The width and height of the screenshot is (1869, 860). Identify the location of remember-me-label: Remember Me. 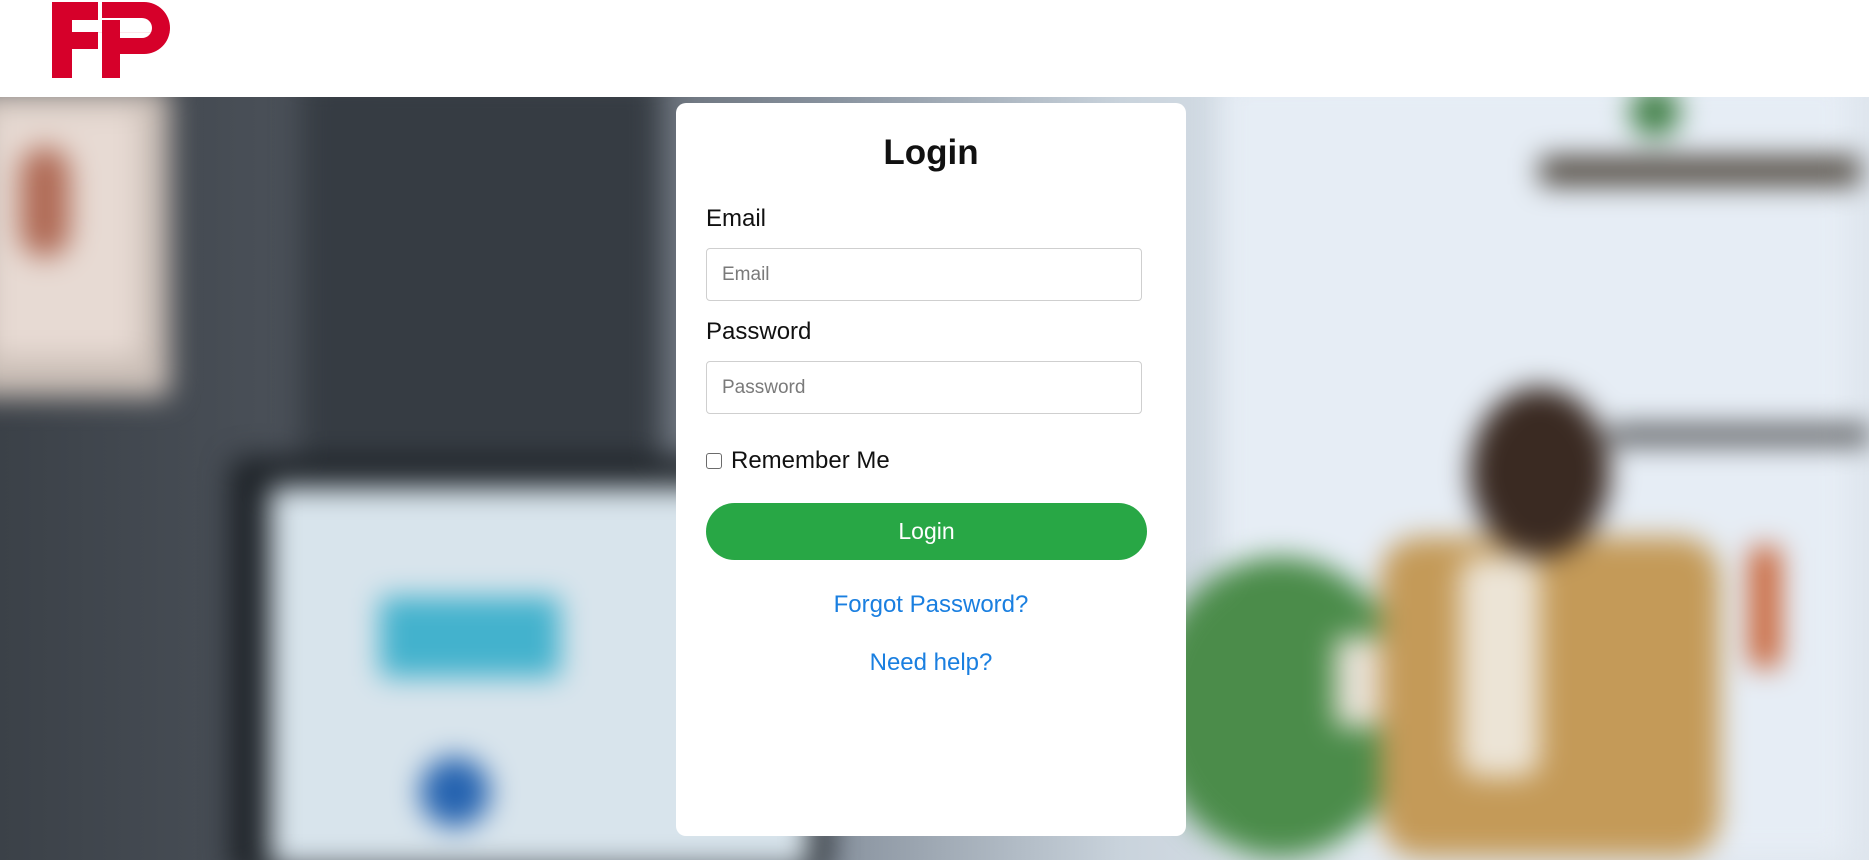
(810, 461).